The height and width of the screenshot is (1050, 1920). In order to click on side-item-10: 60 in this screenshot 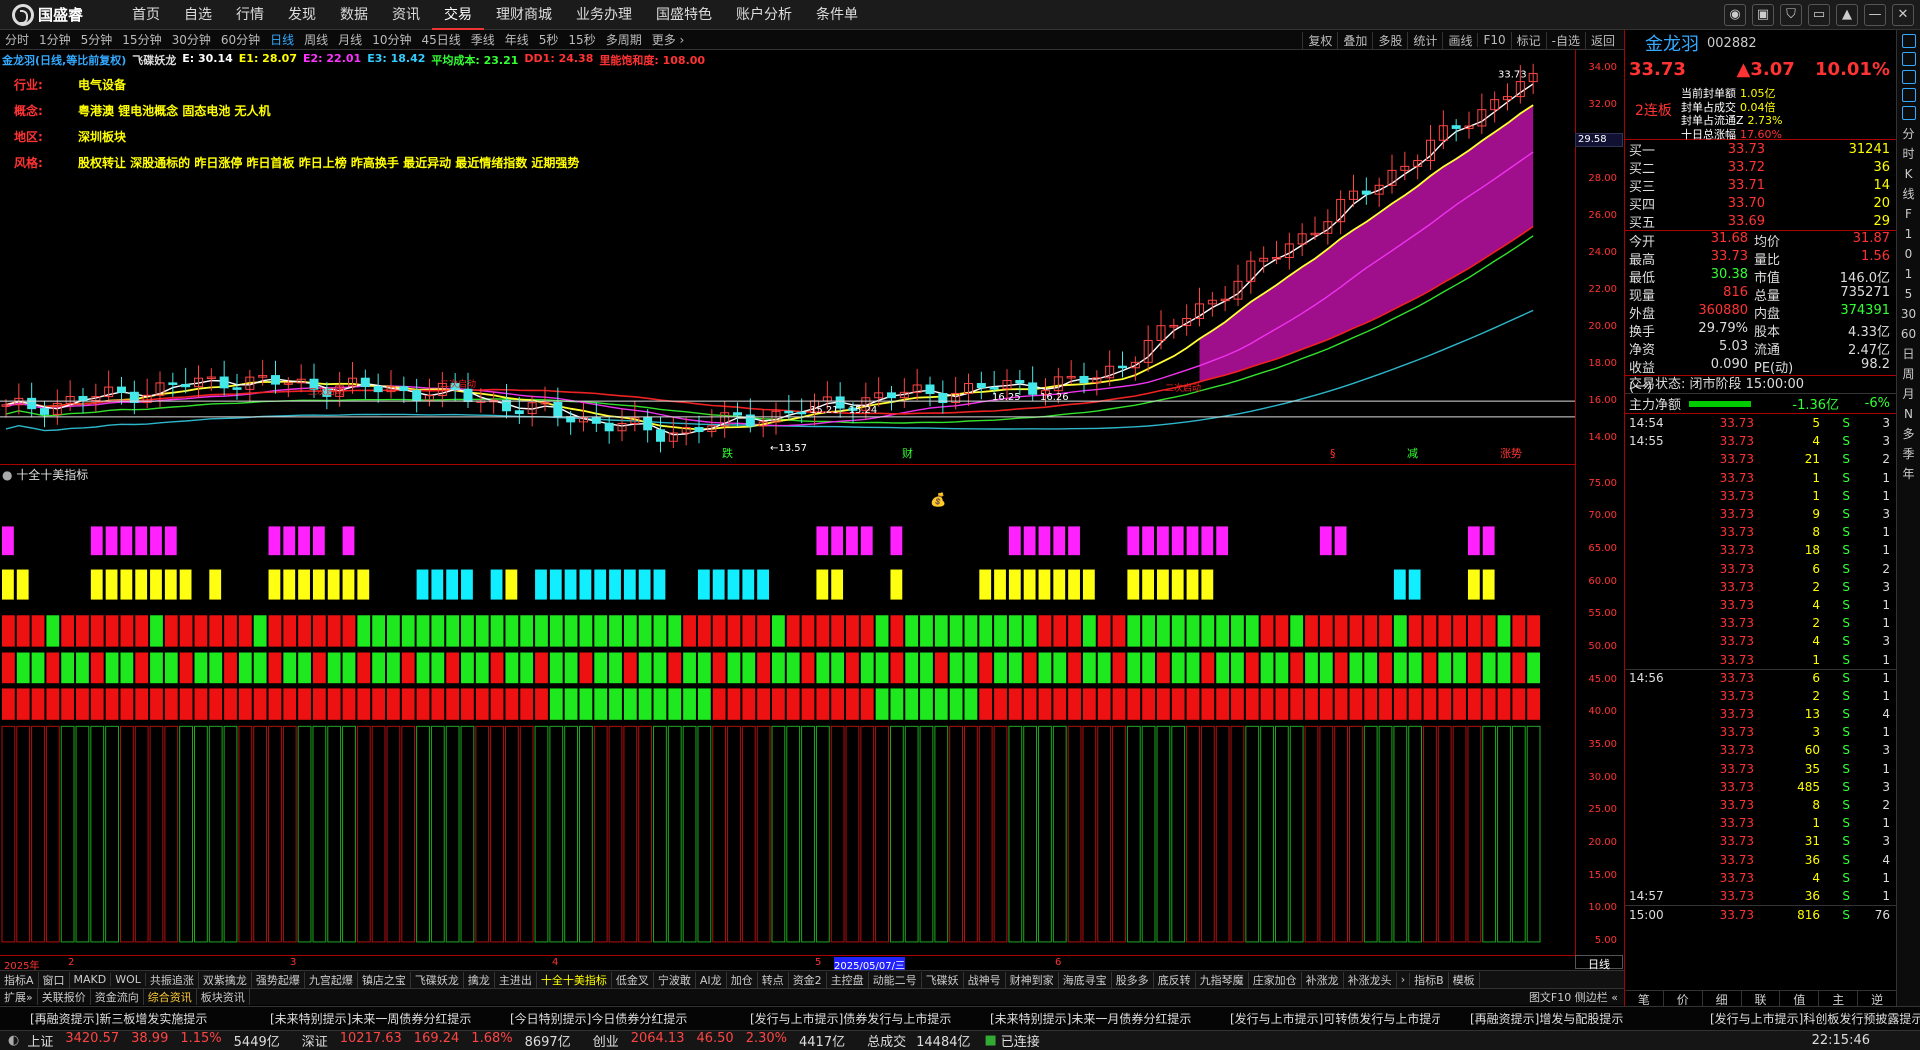, I will do `click(1908, 334)`.